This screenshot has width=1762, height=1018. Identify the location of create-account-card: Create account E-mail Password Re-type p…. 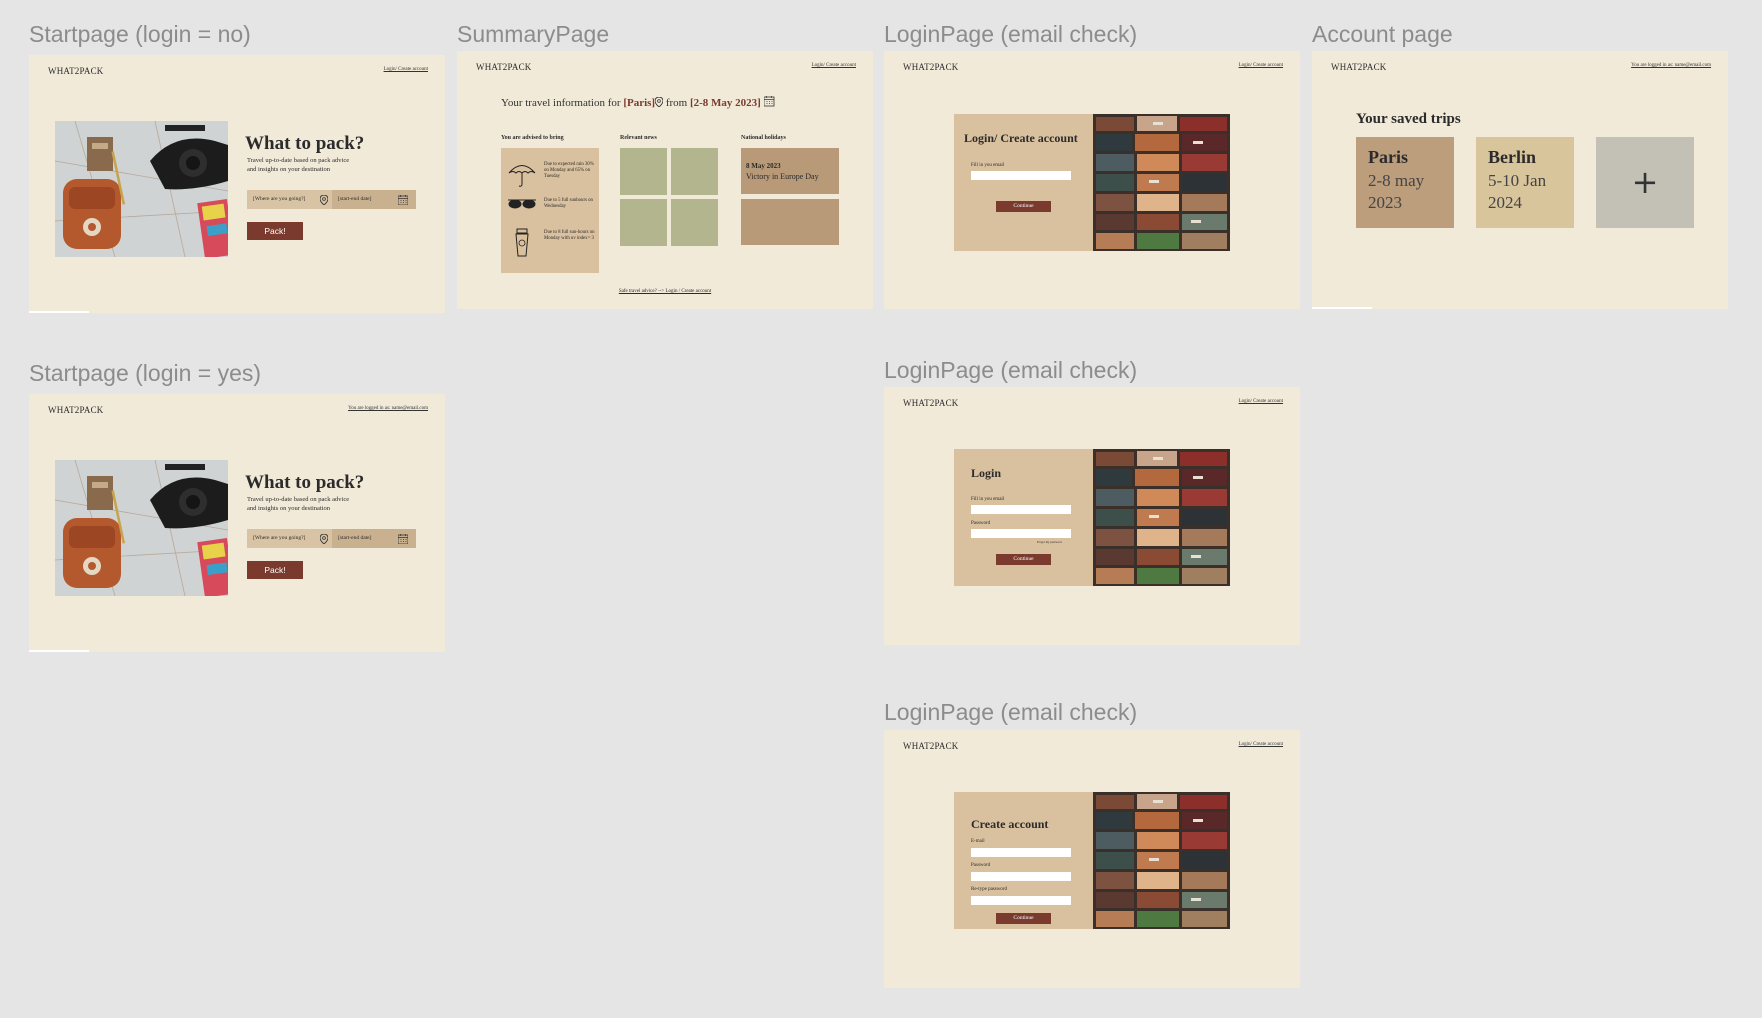
(1092, 860).